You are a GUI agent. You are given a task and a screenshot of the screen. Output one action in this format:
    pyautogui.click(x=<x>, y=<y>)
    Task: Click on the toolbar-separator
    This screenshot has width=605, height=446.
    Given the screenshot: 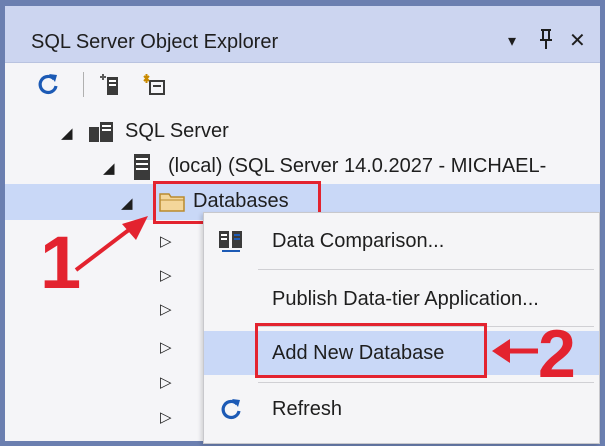 What is the action you would take?
    pyautogui.click(x=83, y=84)
    